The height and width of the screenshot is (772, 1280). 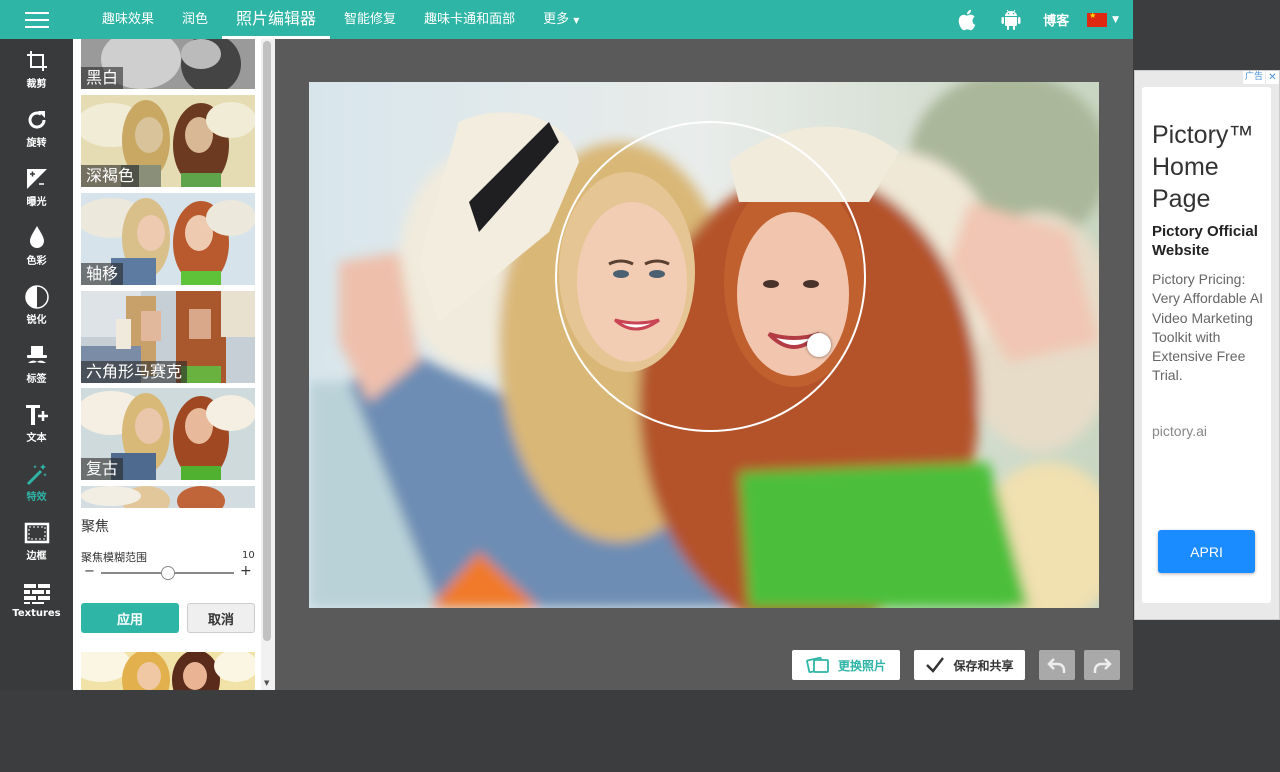 What do you see at coordinates (89, 571) in the screenshot?
I see `minus-icon: −` at bounding box center [89, 571].